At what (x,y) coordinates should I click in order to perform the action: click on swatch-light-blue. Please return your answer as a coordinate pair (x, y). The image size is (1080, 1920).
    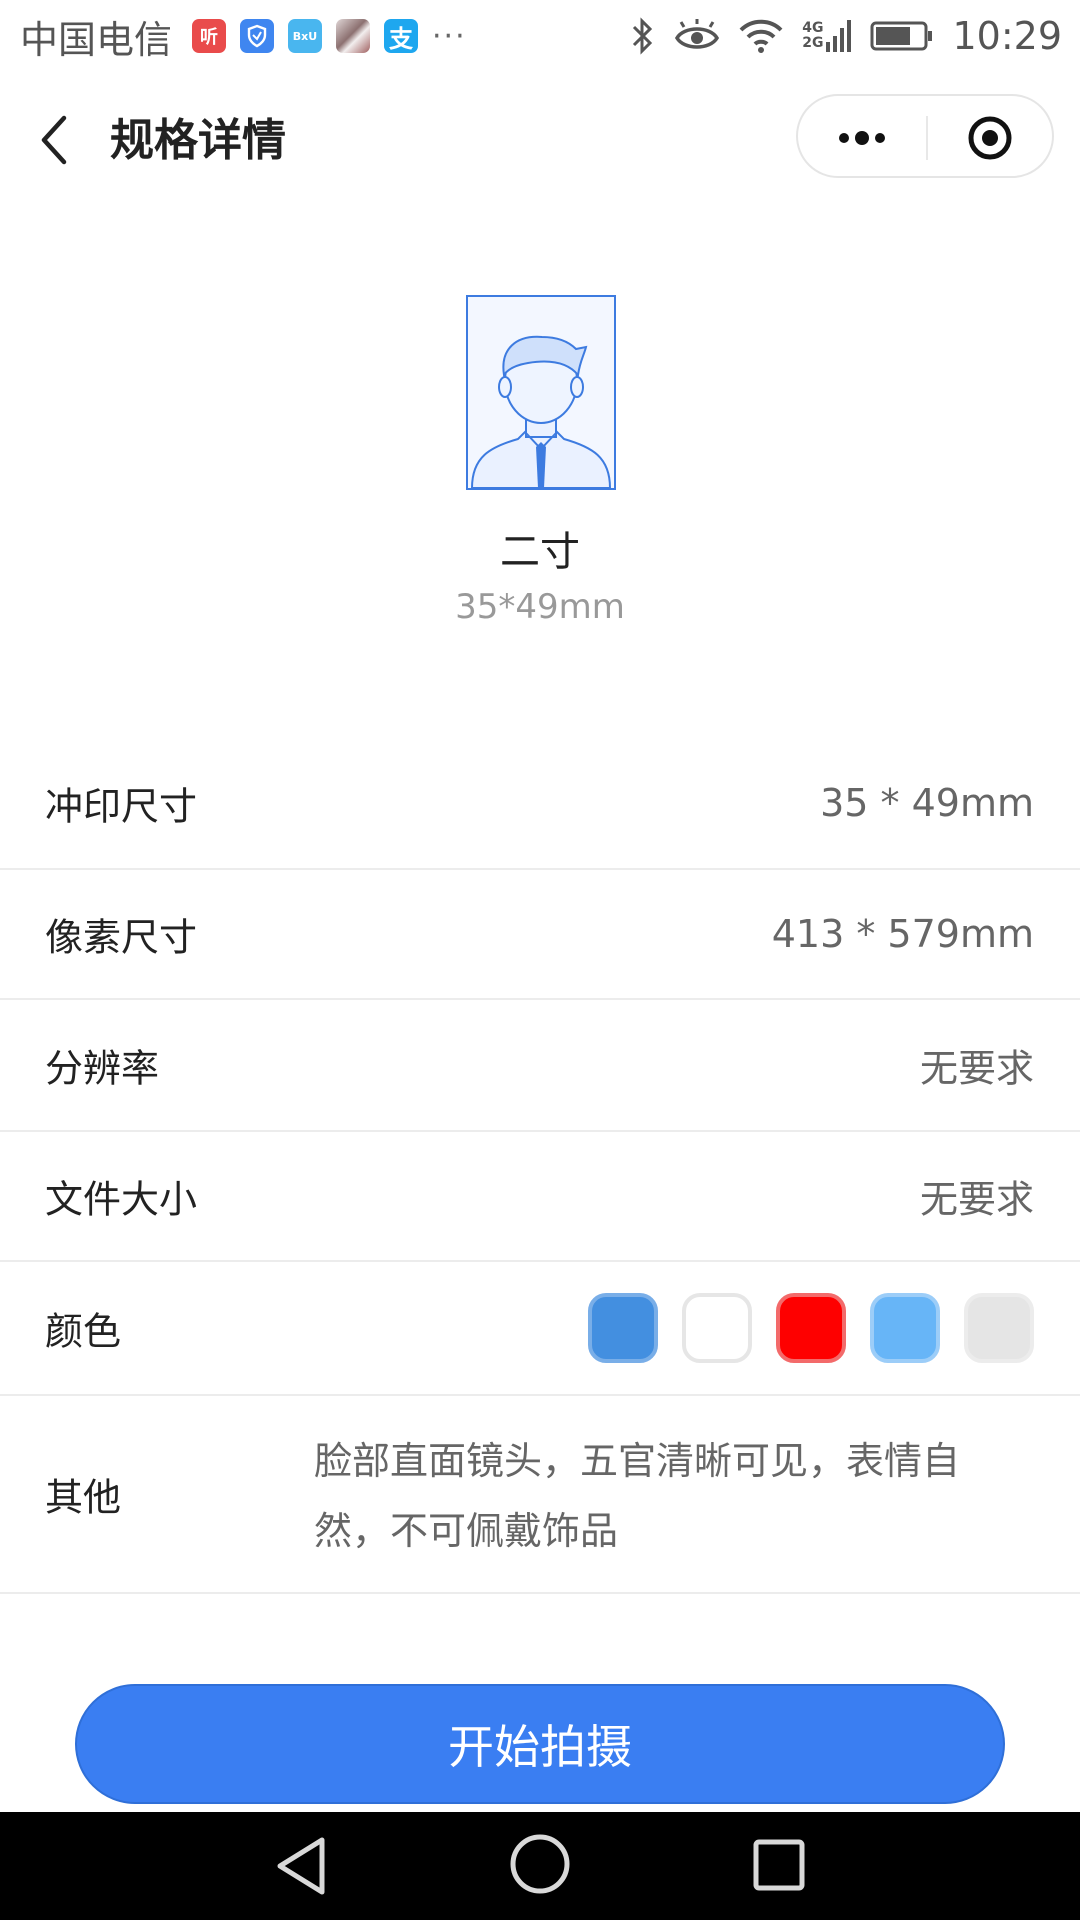
    Looking at the image, I should click on (905, 1328).